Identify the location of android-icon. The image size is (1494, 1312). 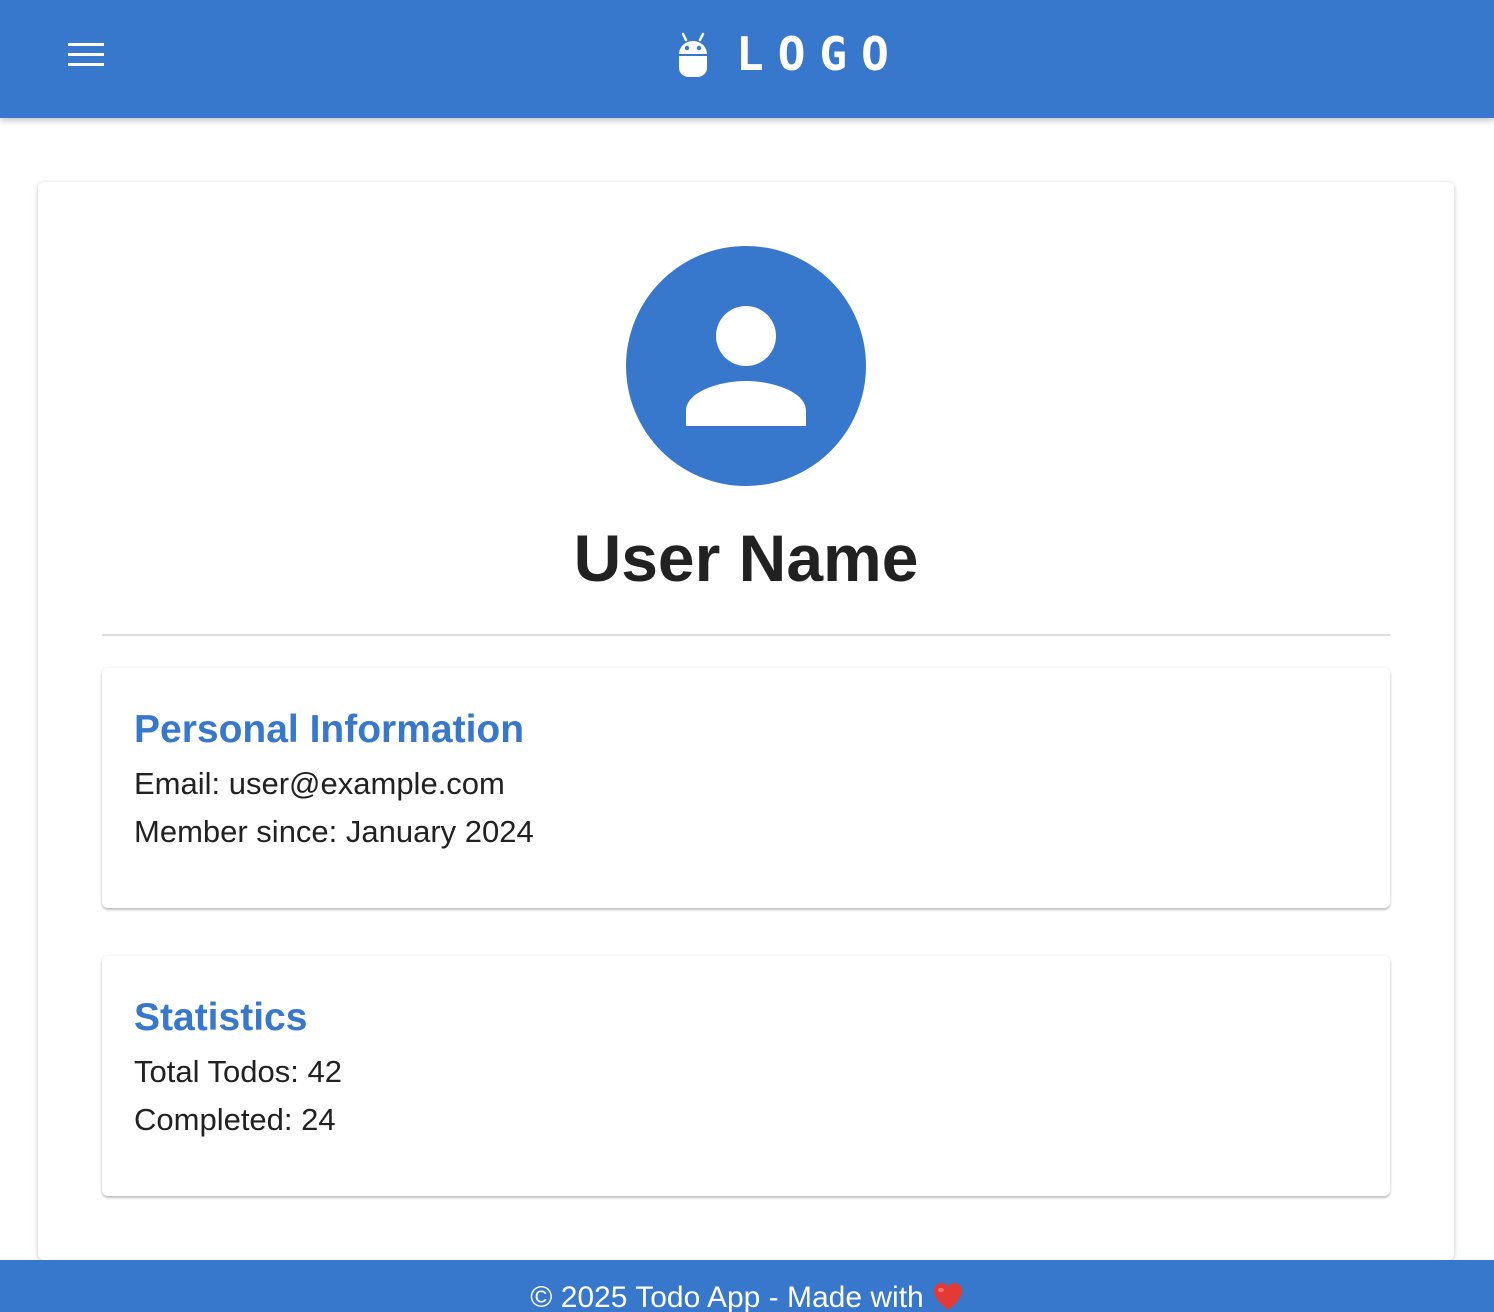
(693, 54).